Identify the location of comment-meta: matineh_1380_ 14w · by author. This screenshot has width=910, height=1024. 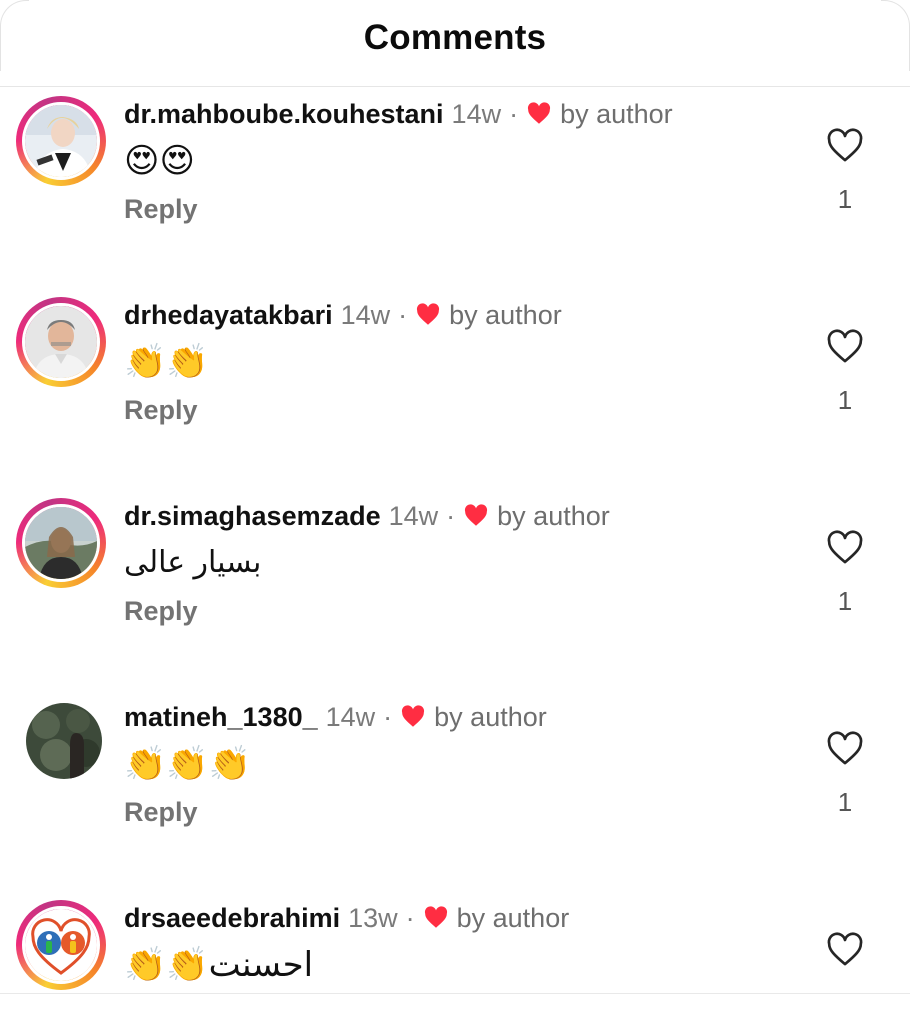
(335, 717).